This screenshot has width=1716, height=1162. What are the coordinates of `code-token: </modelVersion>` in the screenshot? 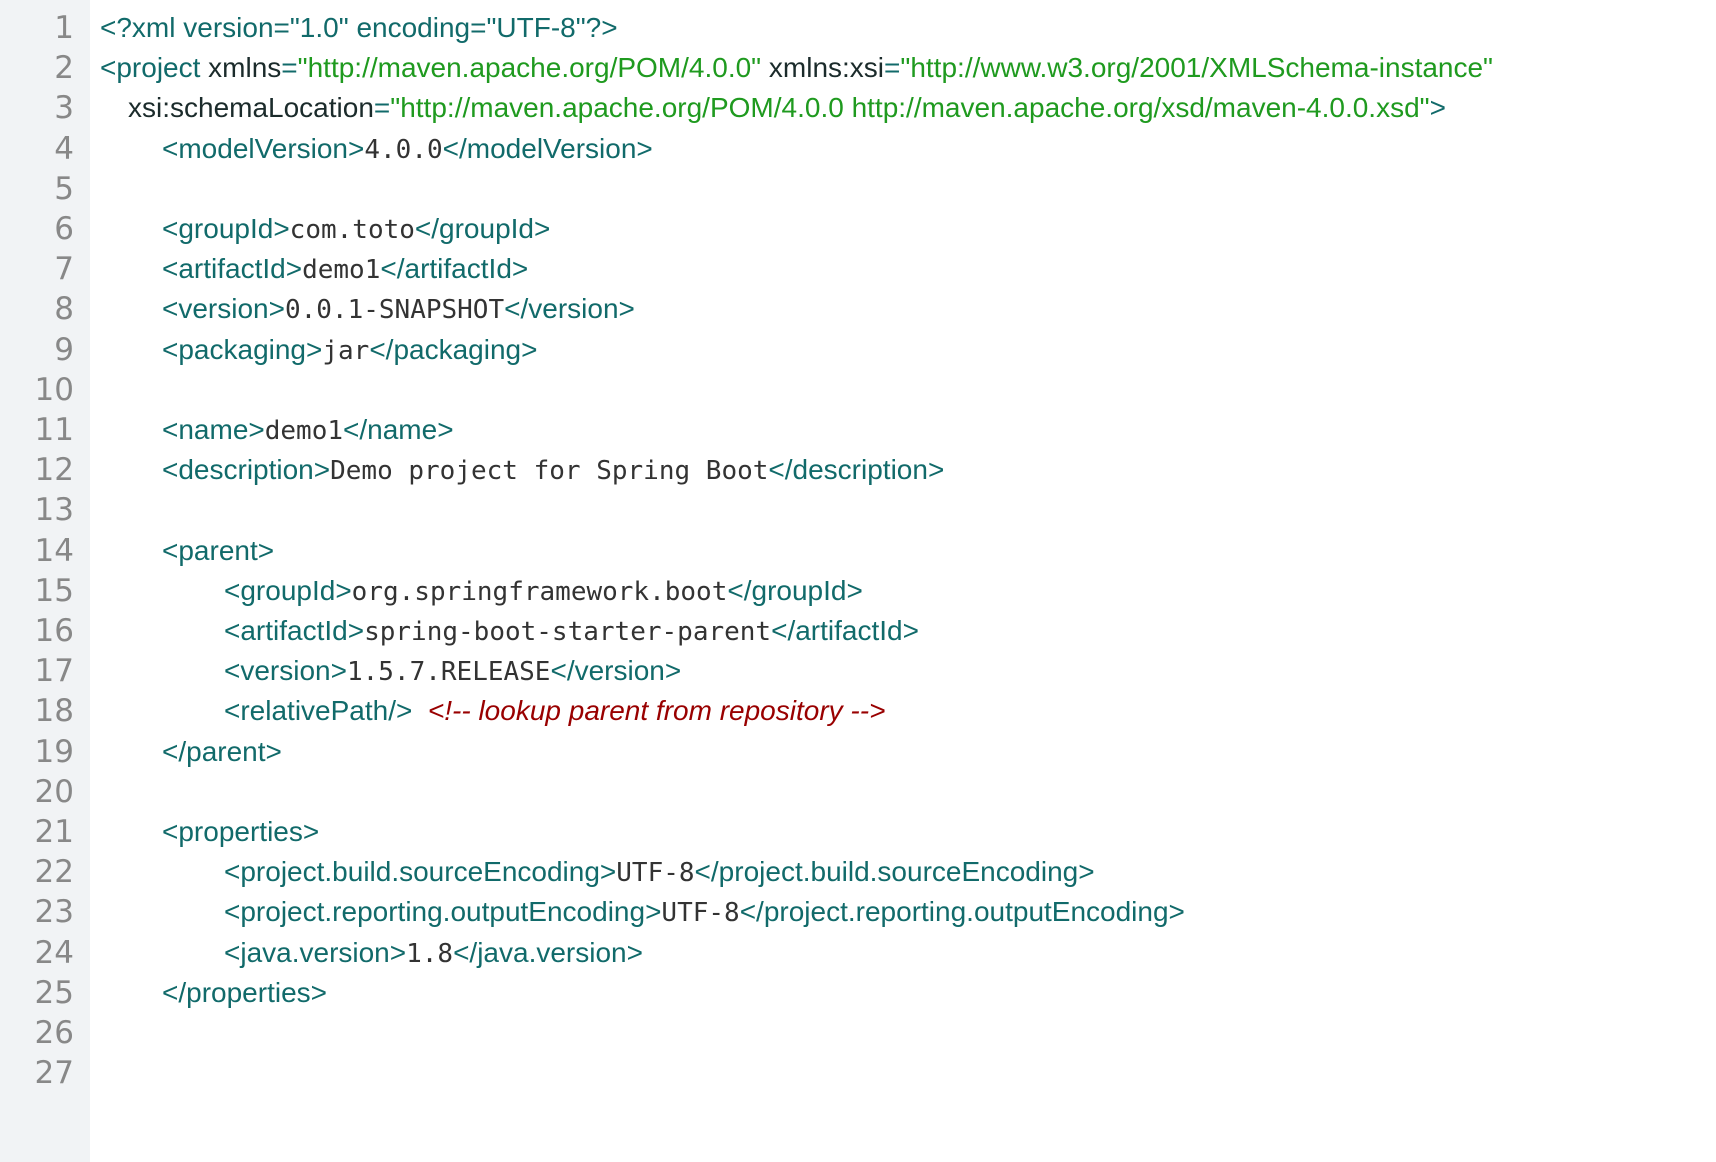 It's located at (547, 148).